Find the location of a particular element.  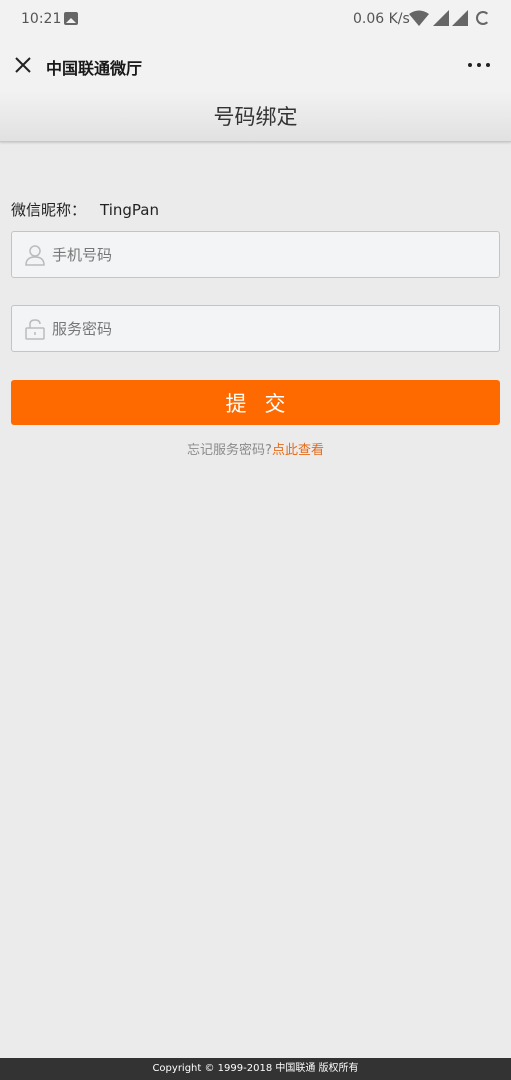

footer-copyright: Copyright © 1999-2018 中国联通 版权所有 is located at coordinates (255, 1069).